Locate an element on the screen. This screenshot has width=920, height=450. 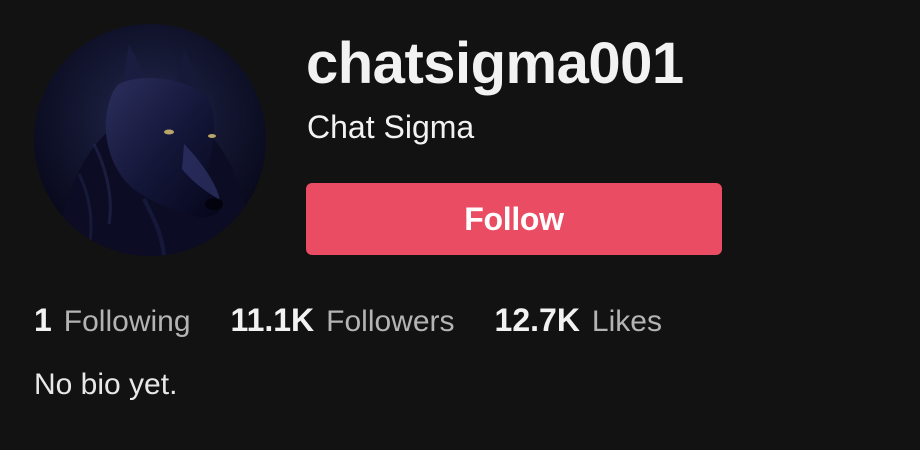
profile-avatar is located at coordinates (150, 140).